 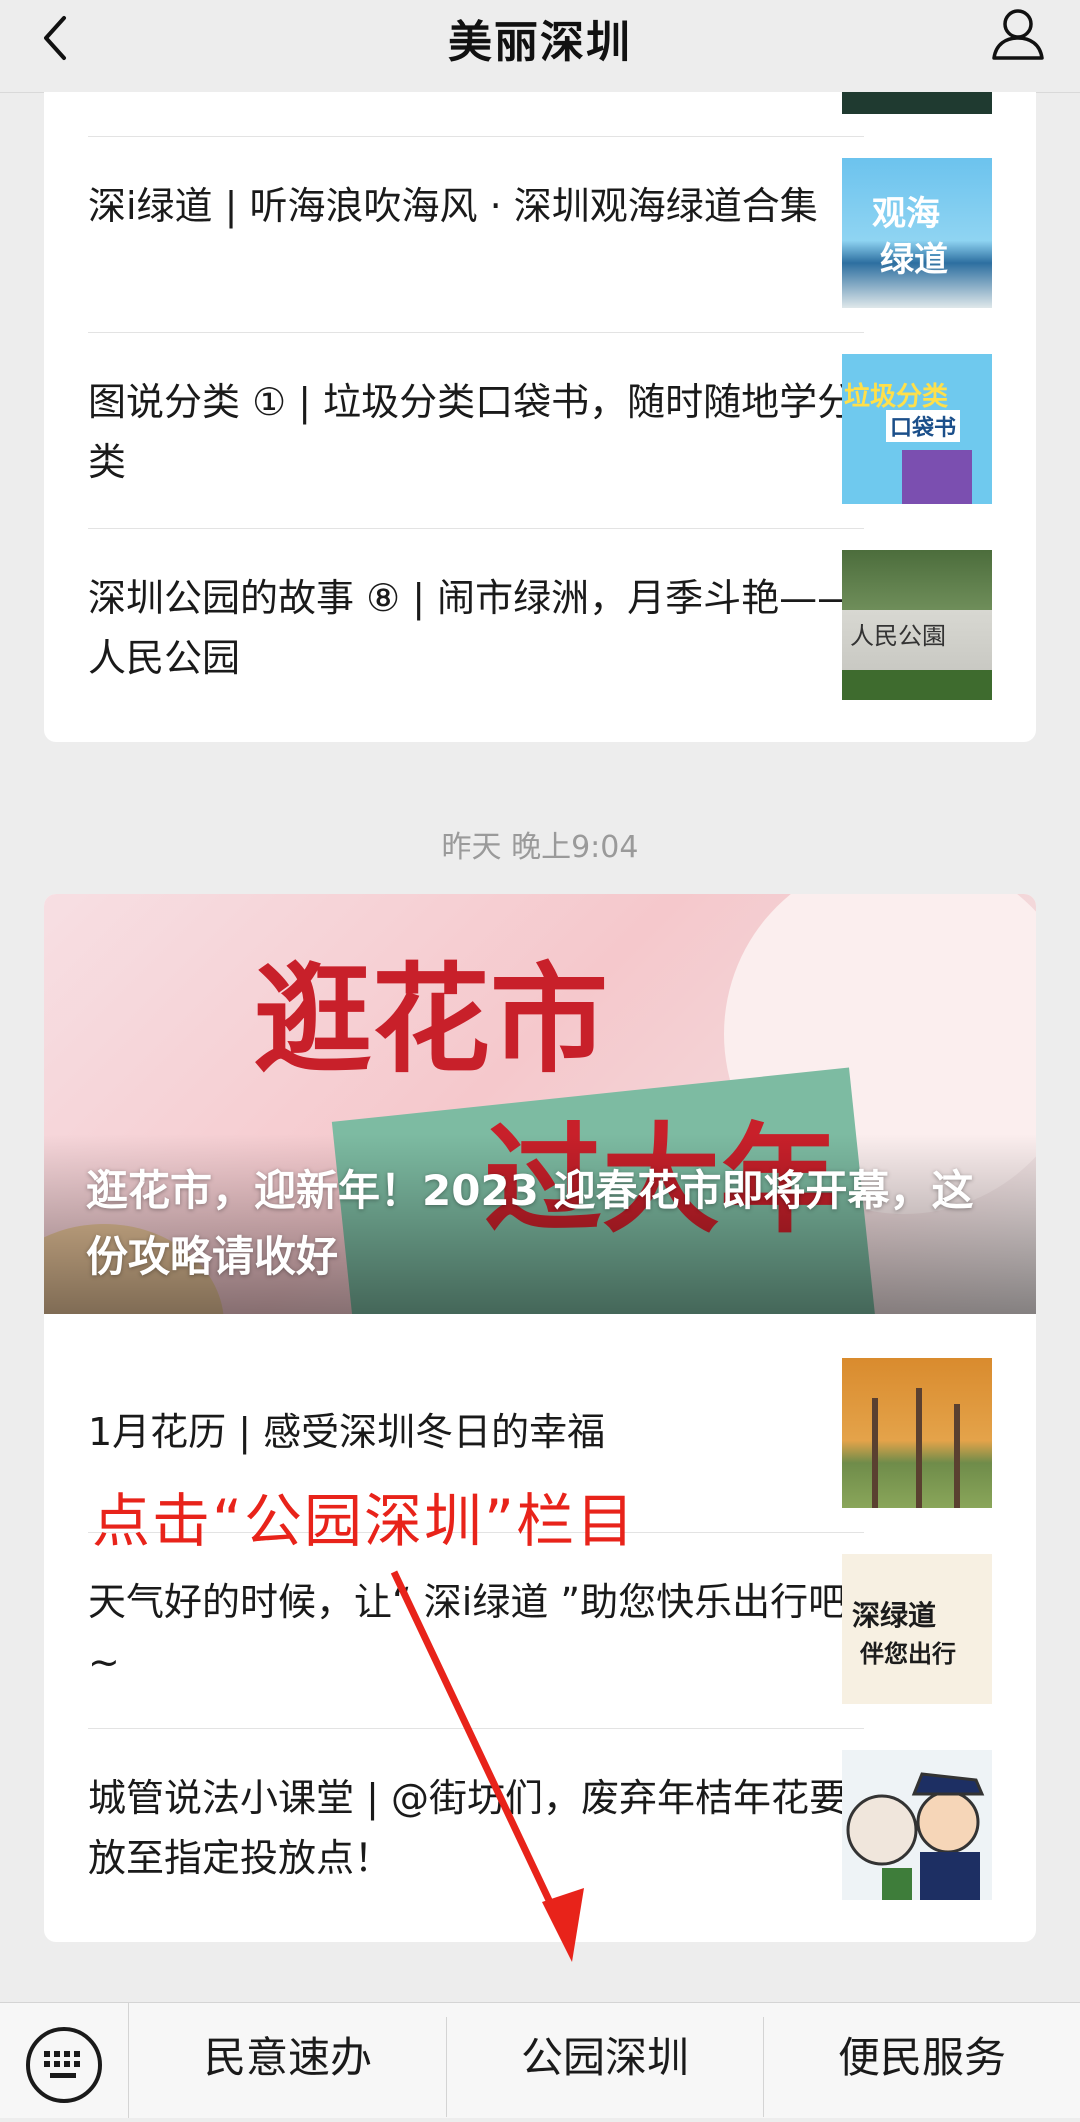 What do you see at coordinates (894, 1615) in the screenshot?
I see `thumbnail-text: 深绿道` at bounding box center [894, 1615].